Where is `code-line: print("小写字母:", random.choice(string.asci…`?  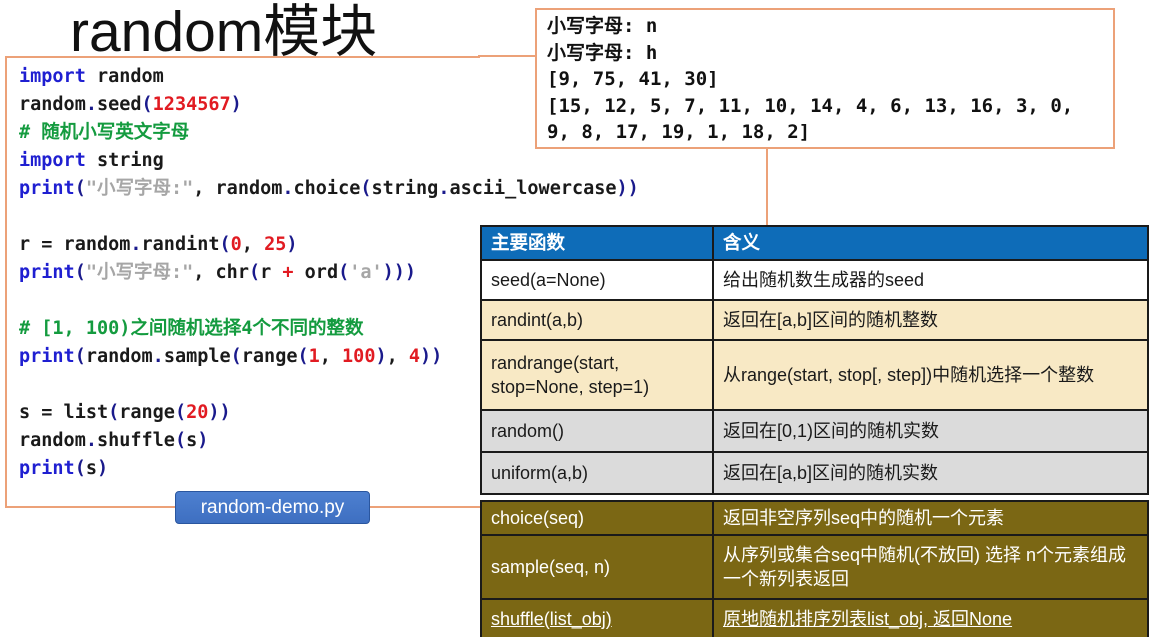
code-line: print("小写字母:", random.choice(string.asci… is located at coordinates (329, 188).